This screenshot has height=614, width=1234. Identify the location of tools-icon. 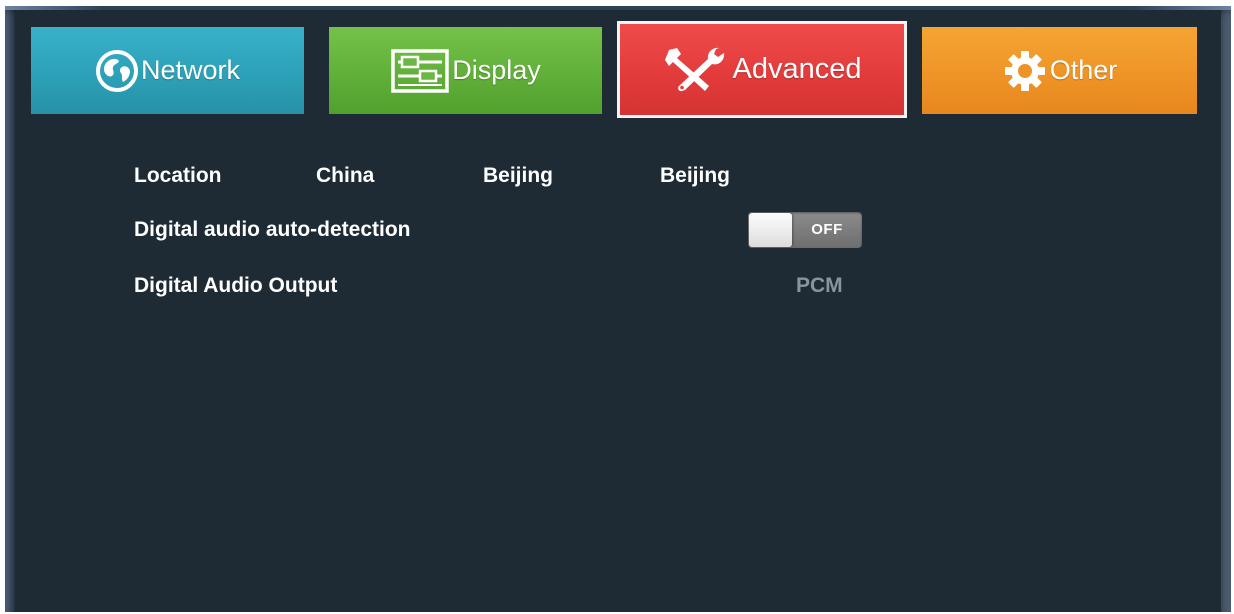
(697, 70).